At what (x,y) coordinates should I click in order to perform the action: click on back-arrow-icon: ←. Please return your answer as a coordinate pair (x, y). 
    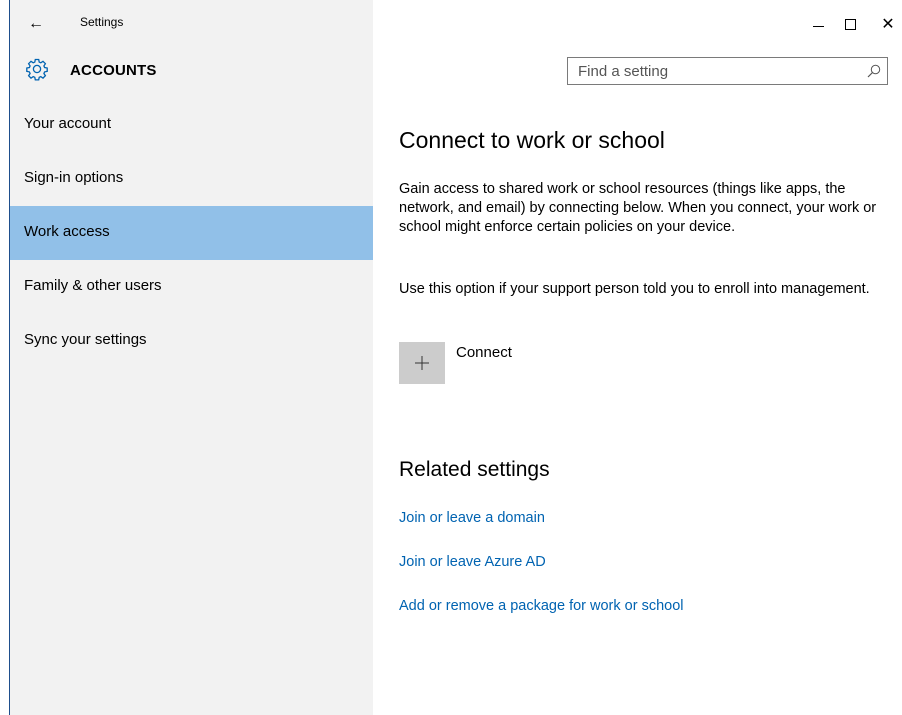
    Looking at the image, I should click on (36, 23).